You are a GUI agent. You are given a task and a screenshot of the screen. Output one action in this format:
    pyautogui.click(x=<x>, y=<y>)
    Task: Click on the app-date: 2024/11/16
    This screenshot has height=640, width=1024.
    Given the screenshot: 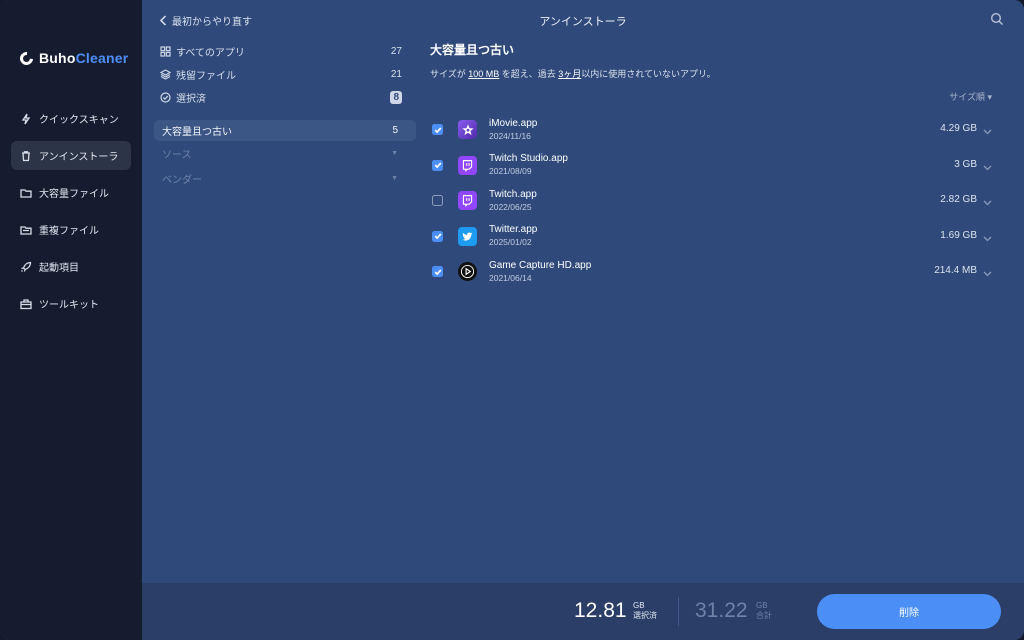 What is the action you would take?
    pyautogui.click(x=510, y=135)
    